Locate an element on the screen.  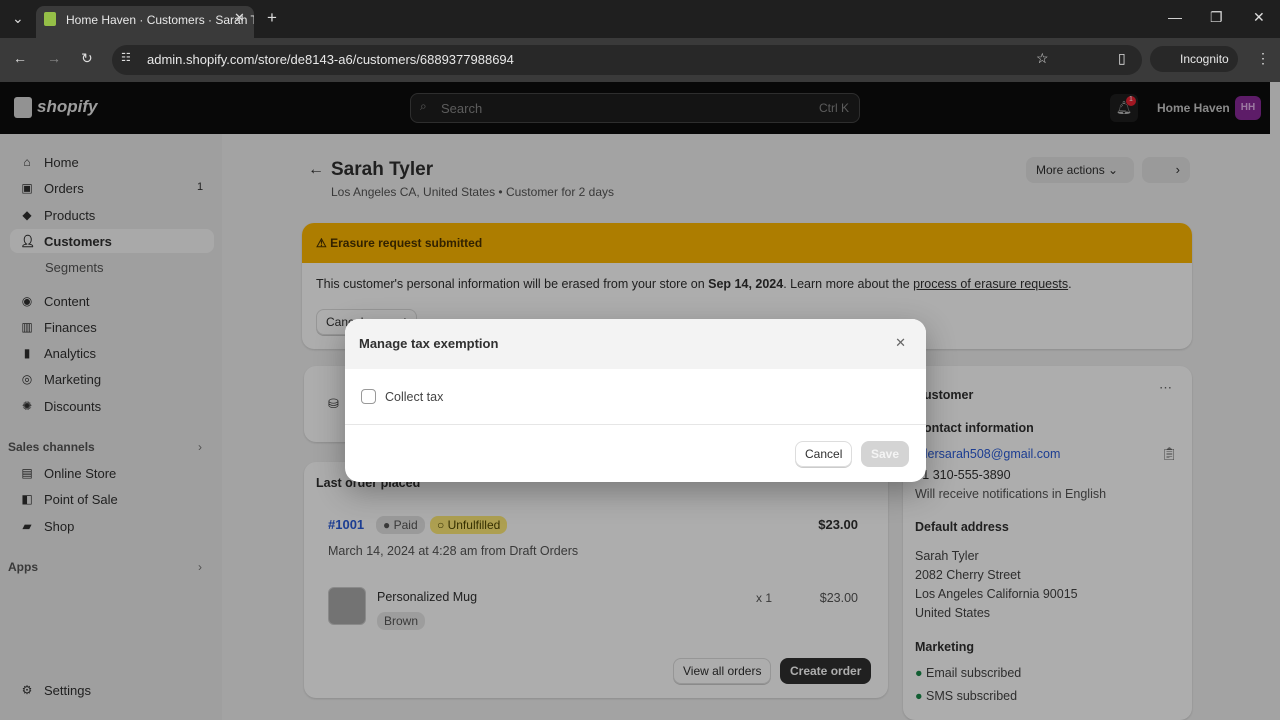
back-icon: ← is located at coordinates (20, 58).